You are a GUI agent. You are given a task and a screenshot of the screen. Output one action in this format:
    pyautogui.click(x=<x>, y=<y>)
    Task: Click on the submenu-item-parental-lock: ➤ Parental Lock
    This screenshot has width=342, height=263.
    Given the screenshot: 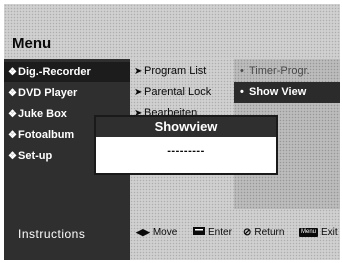 What is the action you would take?
    pyautogui.click(x=182, y=92)
    